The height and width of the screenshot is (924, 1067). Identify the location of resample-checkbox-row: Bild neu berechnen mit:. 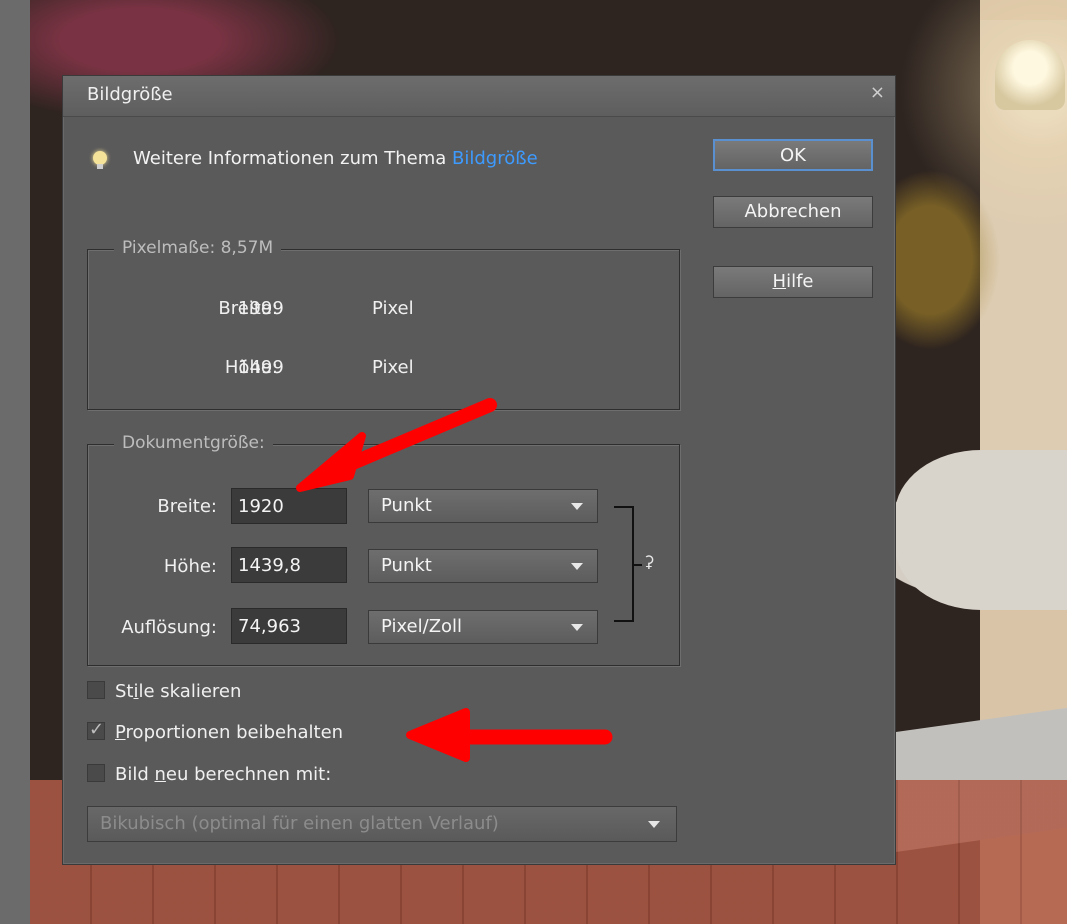
(209, 774).